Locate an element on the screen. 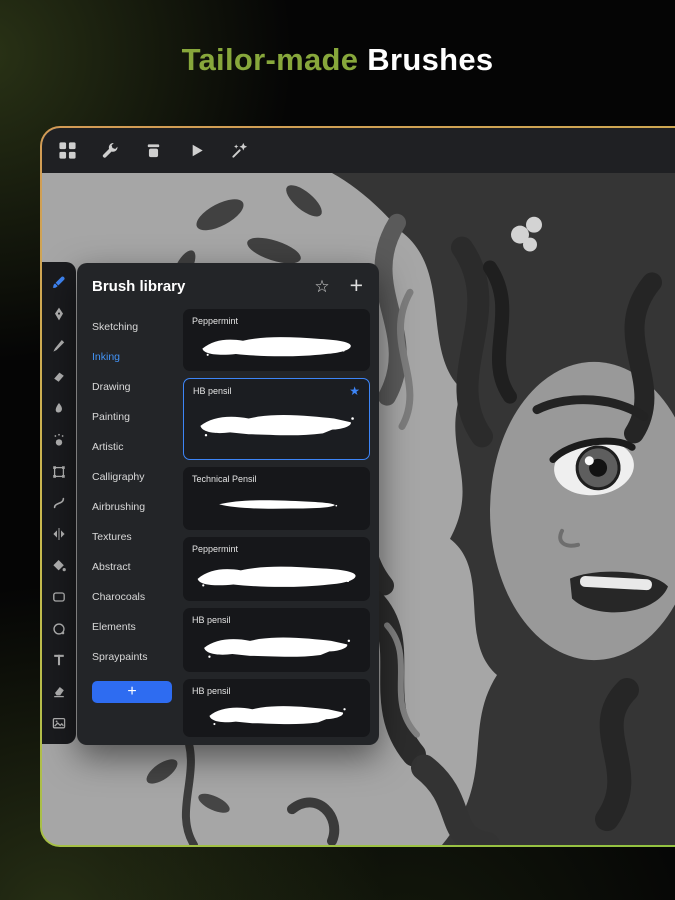  tool-pen is located at coordinates (59, 314).